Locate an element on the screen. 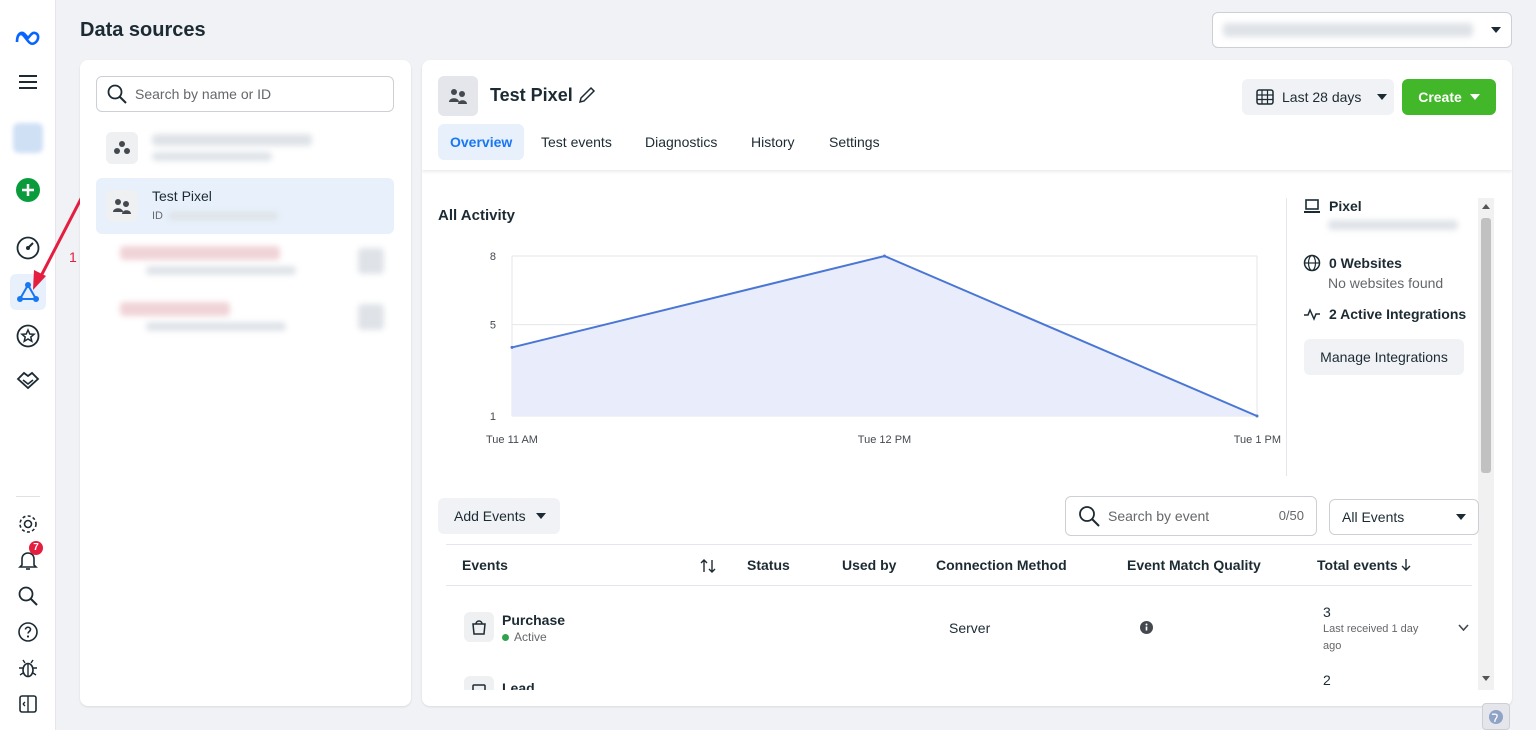  tab-overview: Overview is located at coordinates (481, 142).